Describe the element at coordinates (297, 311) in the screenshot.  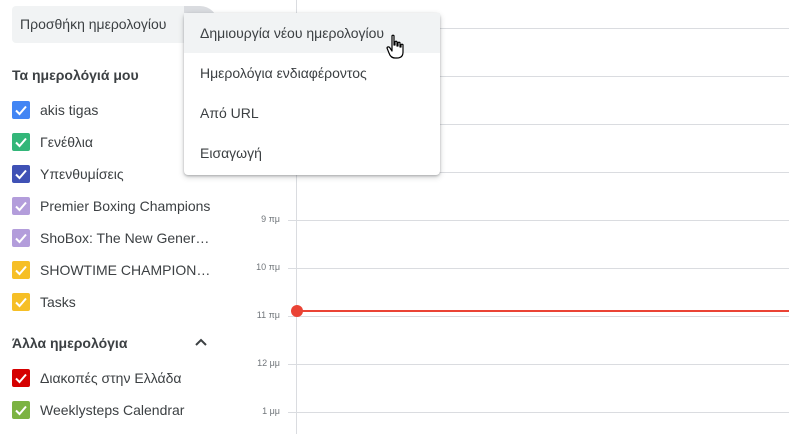
I see `current-time-dot` at that location.